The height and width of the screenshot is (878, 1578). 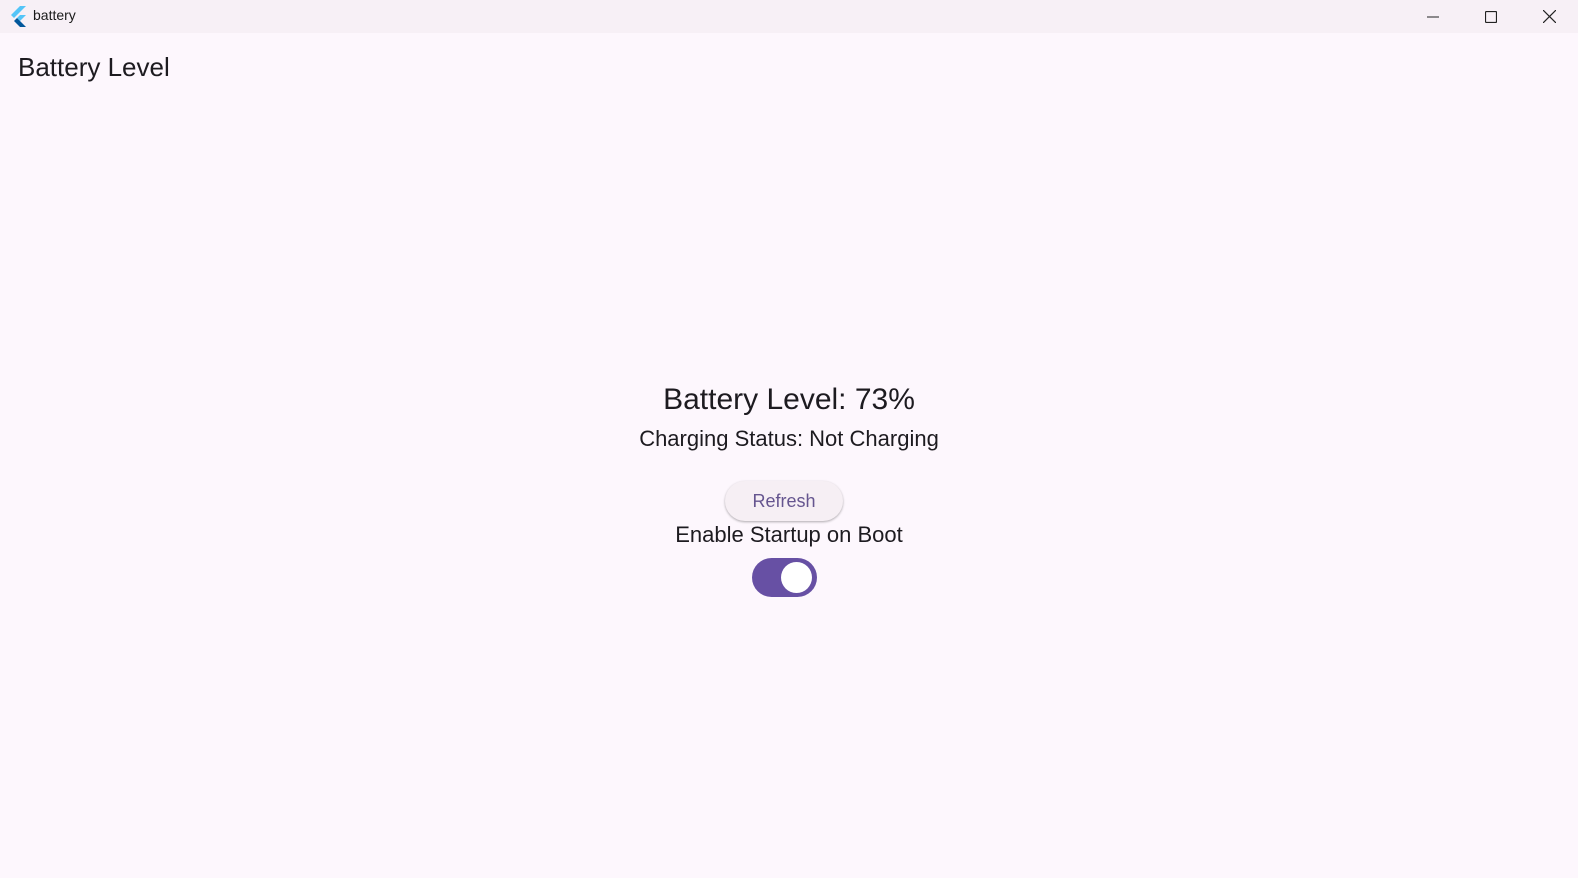 What do you see at coordinates (789, 534) in the screenshot?
I see `startup-toggle-label: Enable Startup on Boot` at bounding box center [789, 534].